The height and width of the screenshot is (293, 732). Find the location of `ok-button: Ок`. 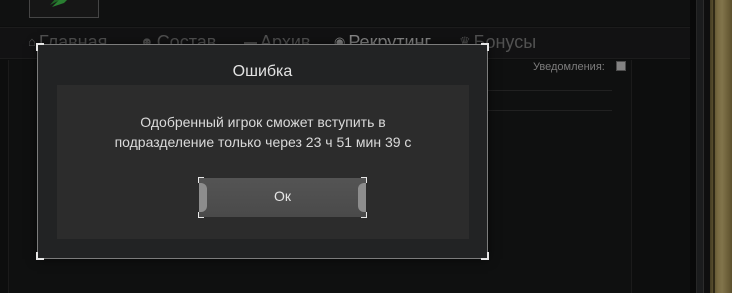

ok-button: Ок is located at coordinates (282, 197).